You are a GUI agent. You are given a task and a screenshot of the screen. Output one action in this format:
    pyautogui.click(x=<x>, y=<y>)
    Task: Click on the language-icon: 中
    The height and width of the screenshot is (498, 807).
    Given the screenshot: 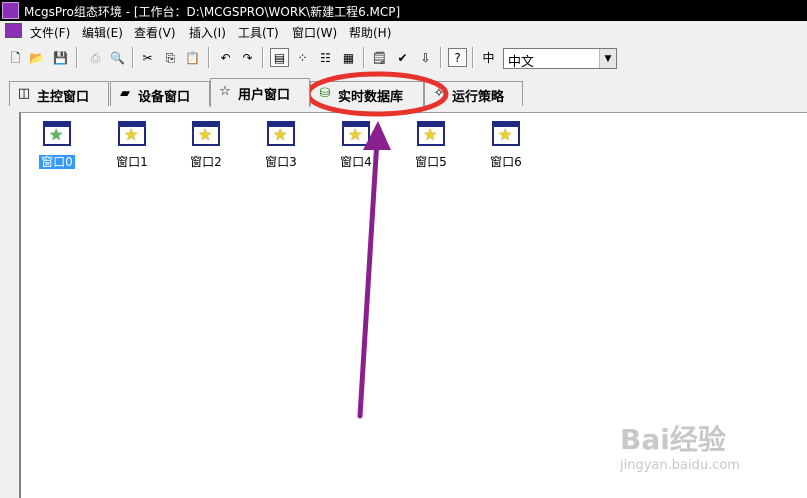 What is the action you would take?
    pyautogui.click(x=488, y=57)
    